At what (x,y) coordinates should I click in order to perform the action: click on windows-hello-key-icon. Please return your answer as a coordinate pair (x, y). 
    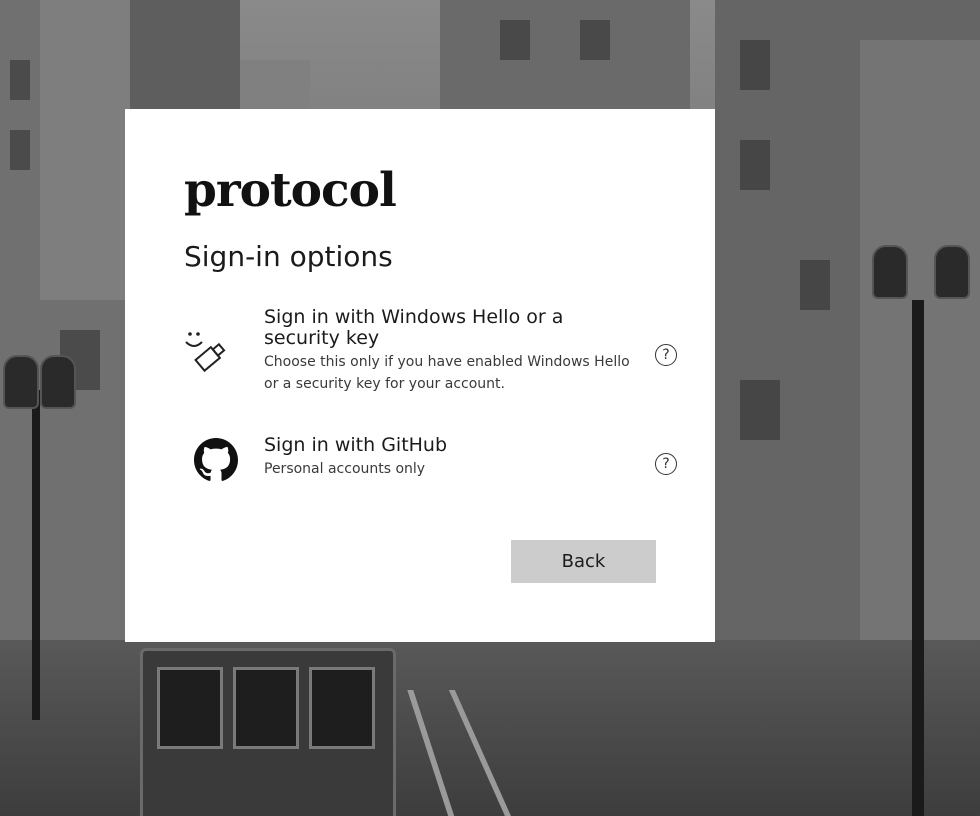
    Looking at the image, I should click on (207, 354).